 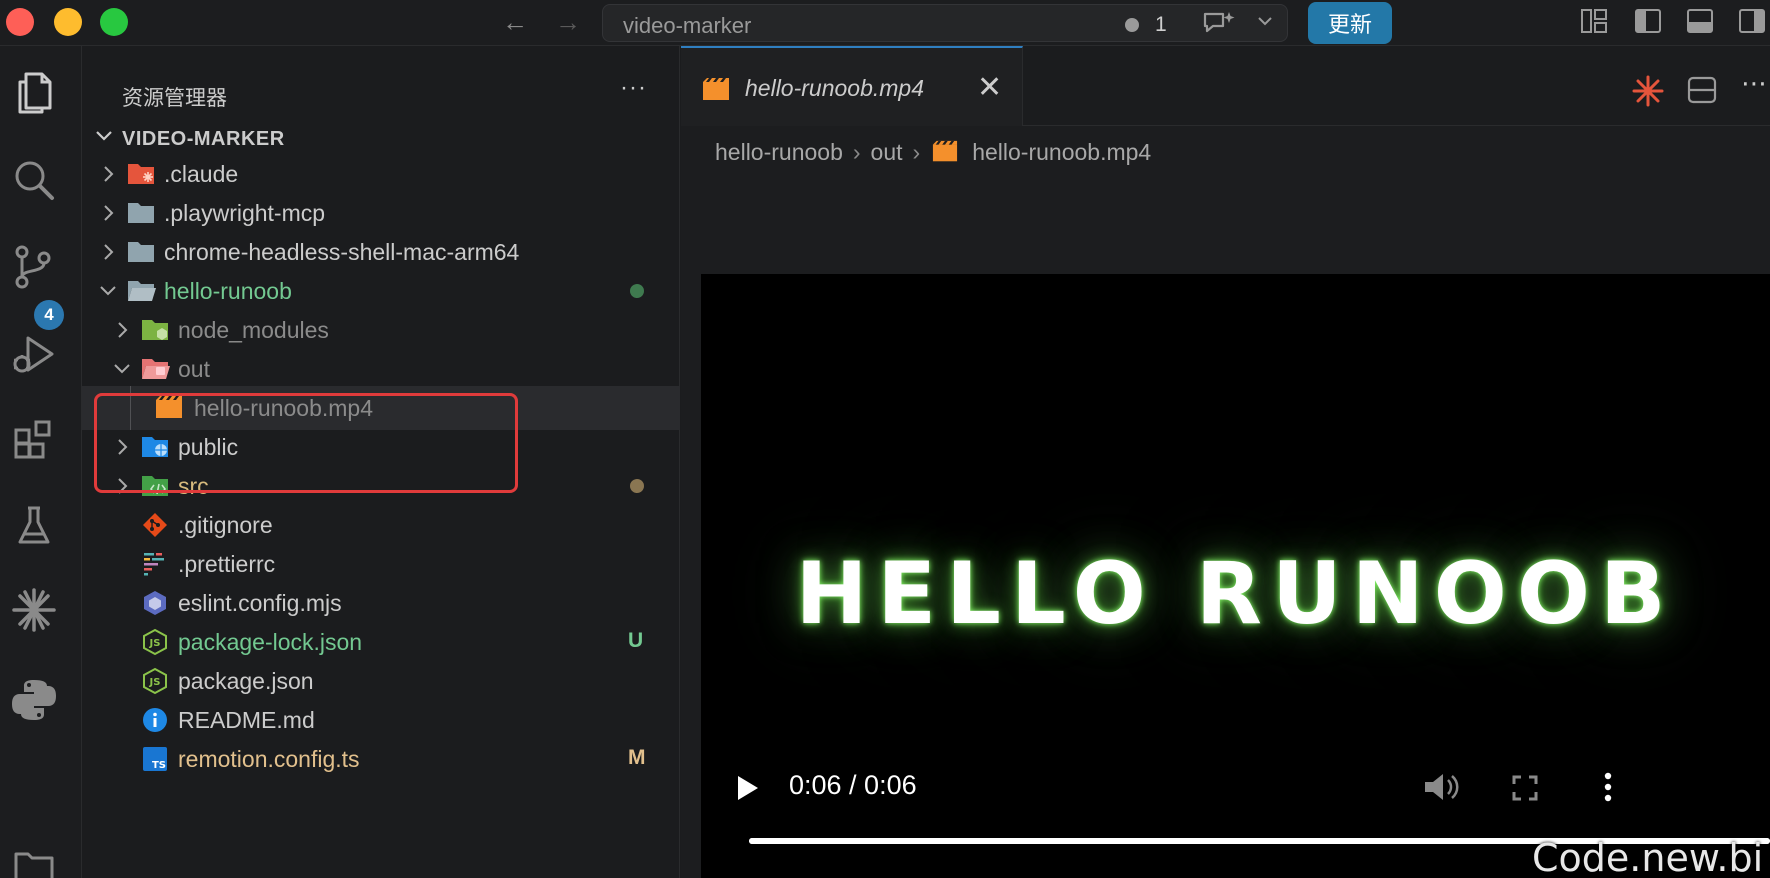 I want to click on tree-item-label: node_modules, so click(x=253, y=330).